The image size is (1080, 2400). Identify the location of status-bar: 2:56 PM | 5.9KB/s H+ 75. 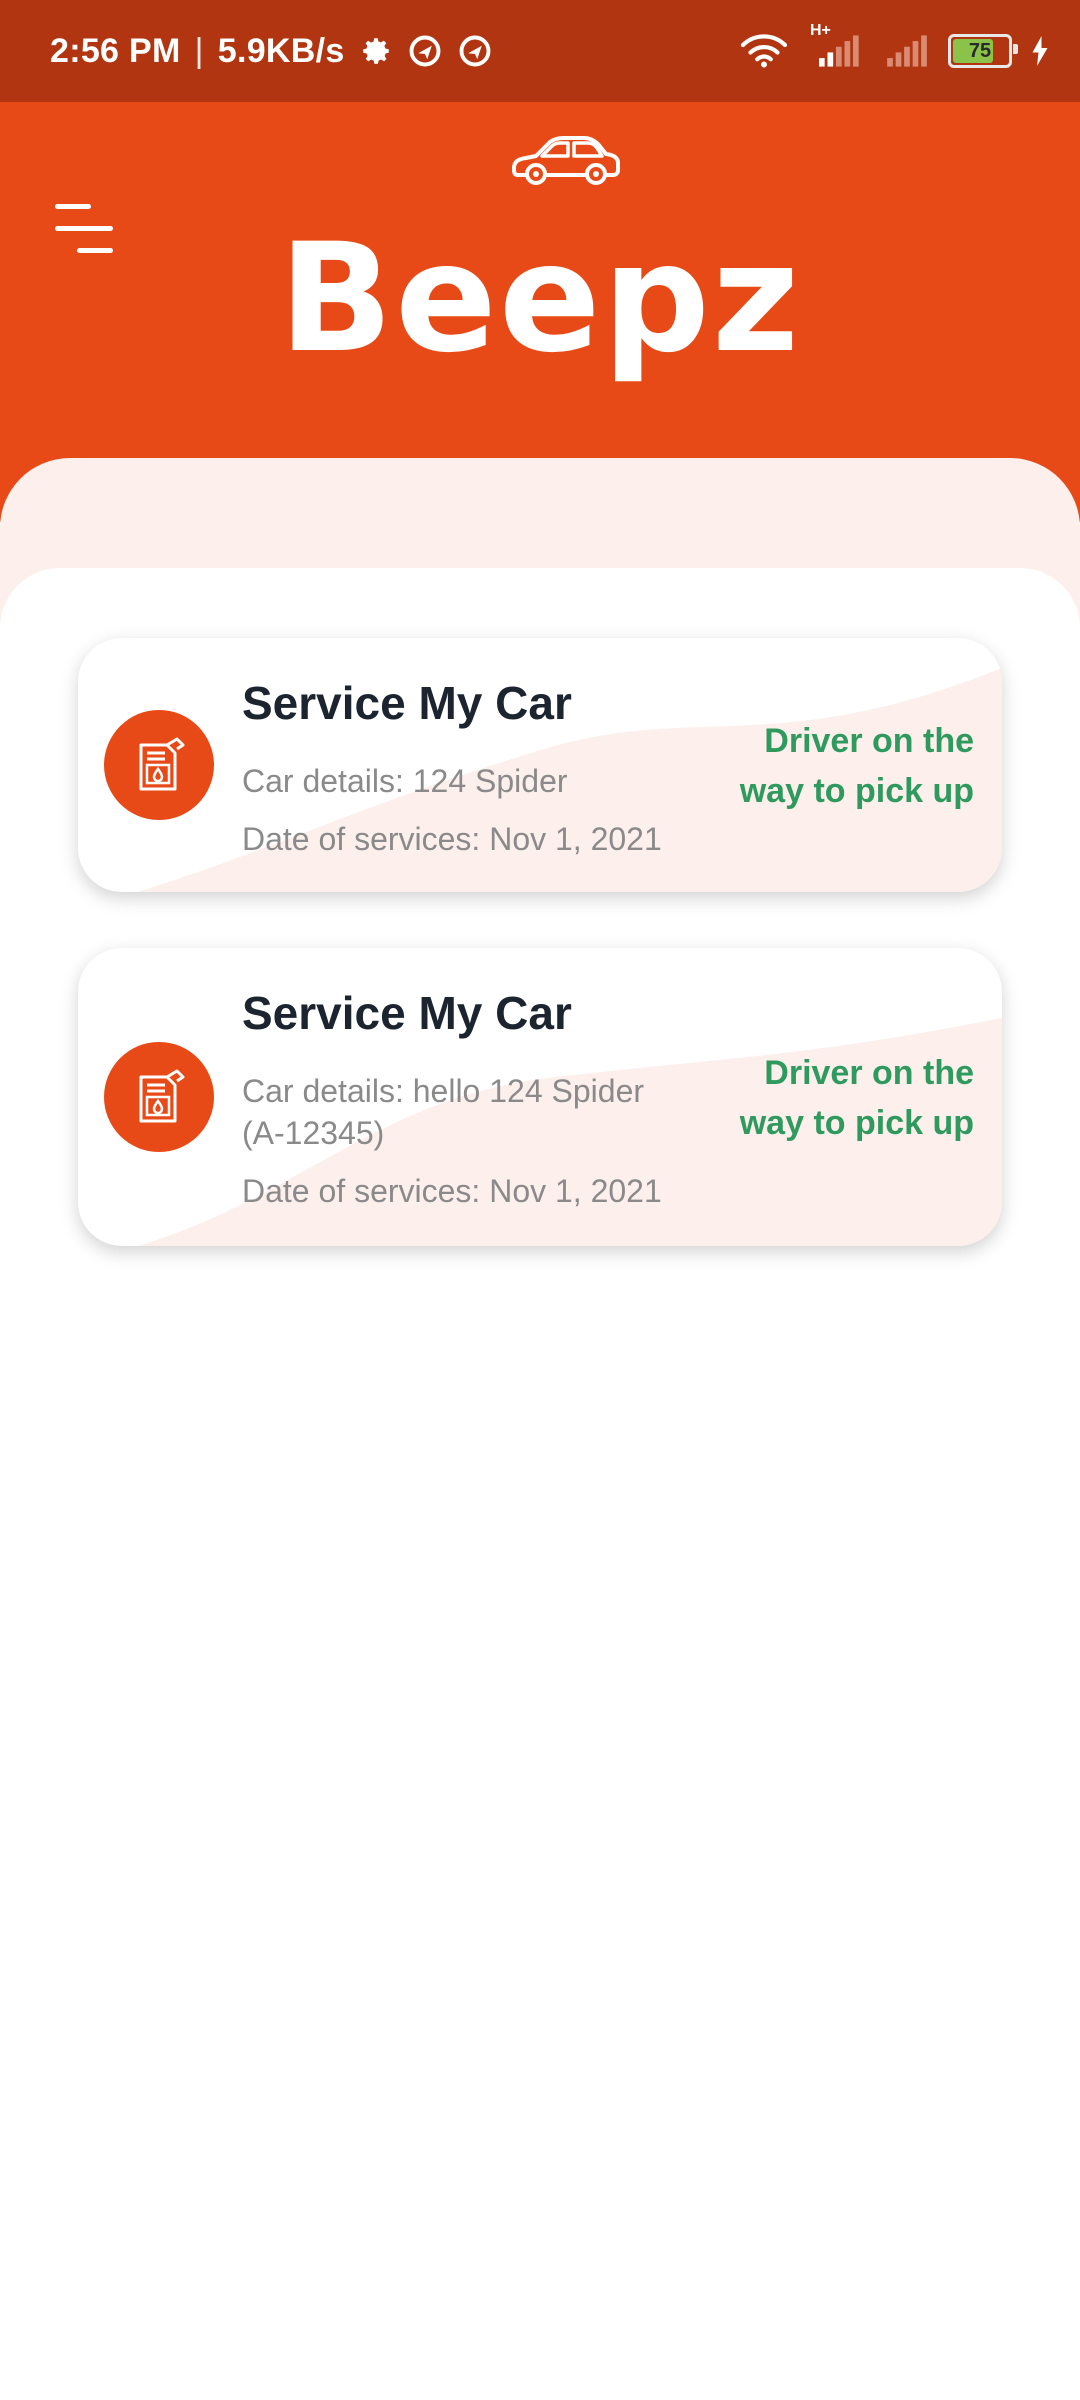
(540, 51).